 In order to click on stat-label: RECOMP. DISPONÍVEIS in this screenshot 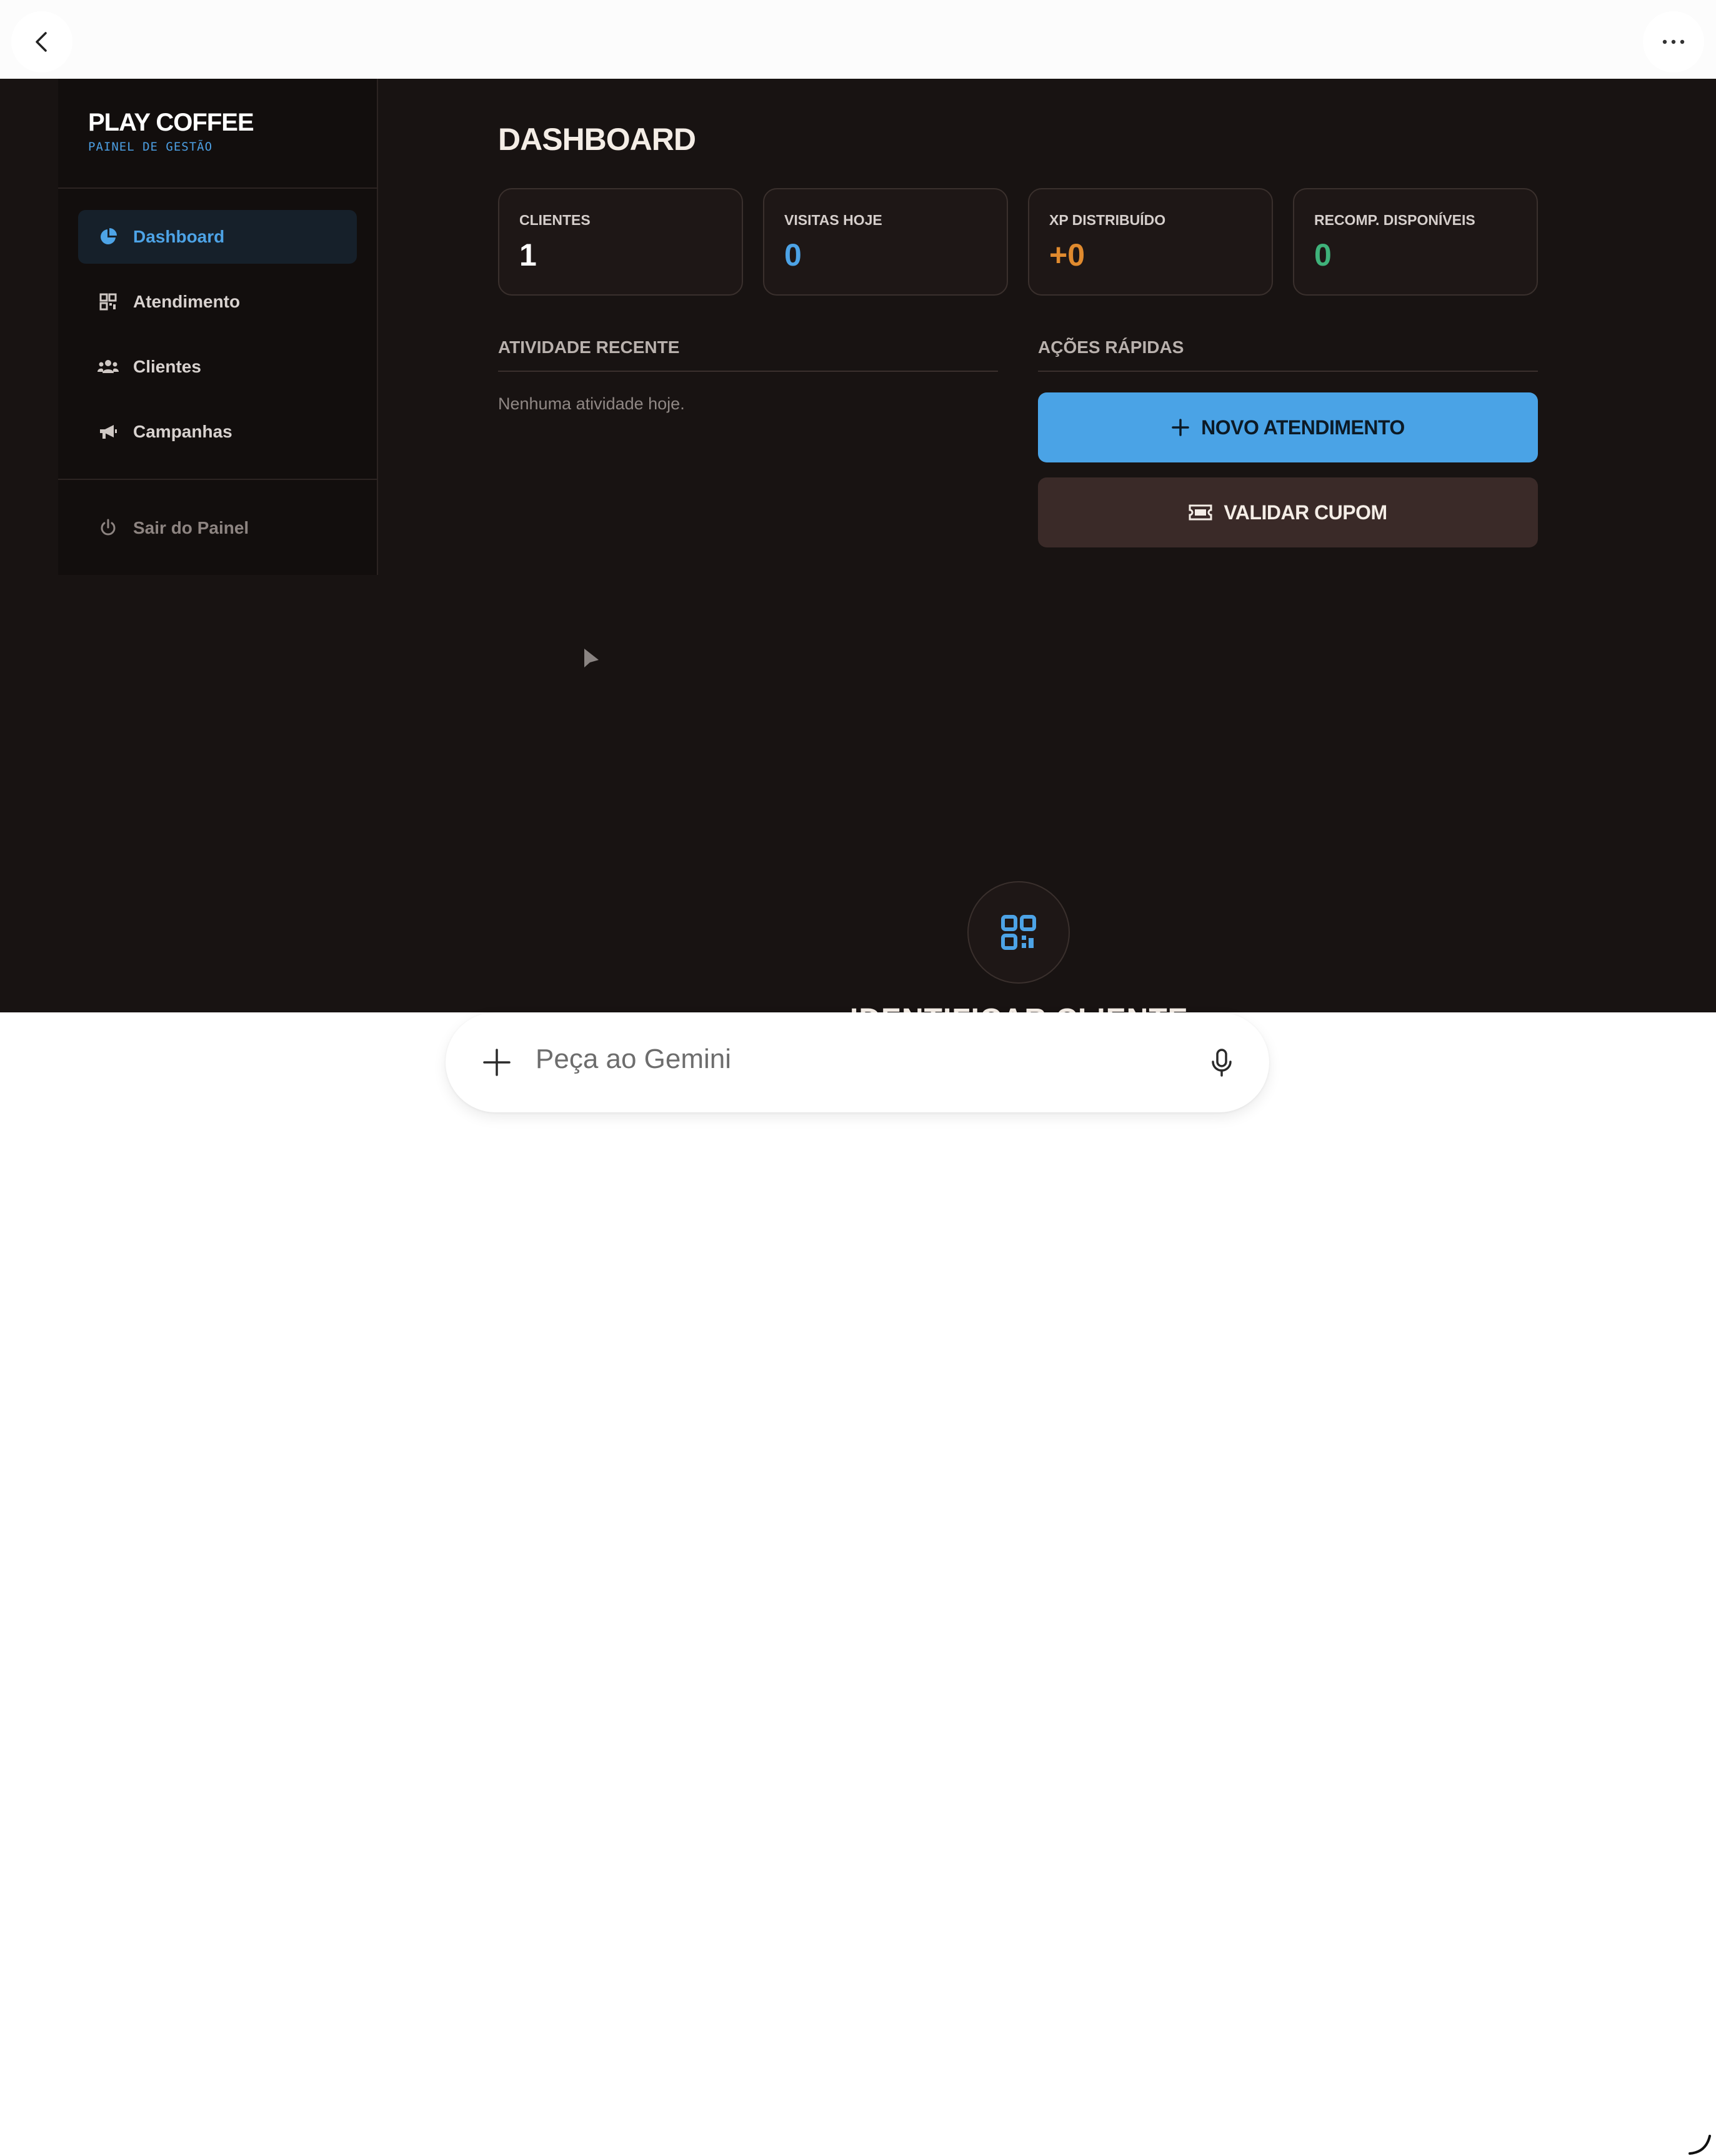, I will do `click(1394, 220)`.